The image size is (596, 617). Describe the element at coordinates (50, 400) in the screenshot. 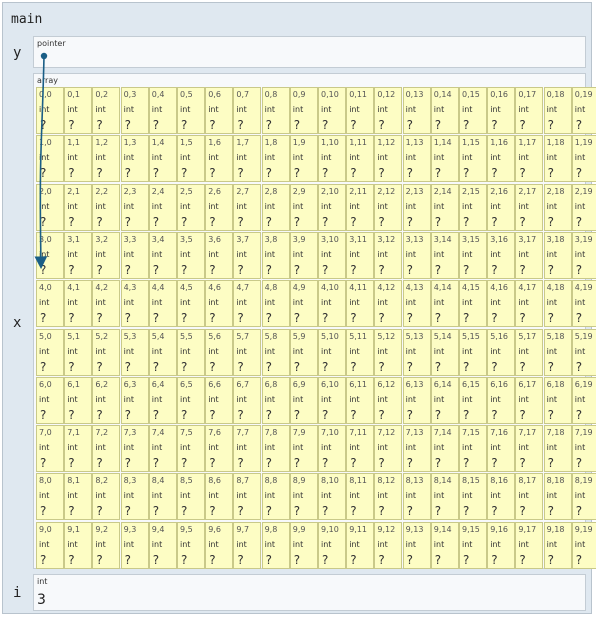

I see `array-cell: 6,0 int?` at that location.